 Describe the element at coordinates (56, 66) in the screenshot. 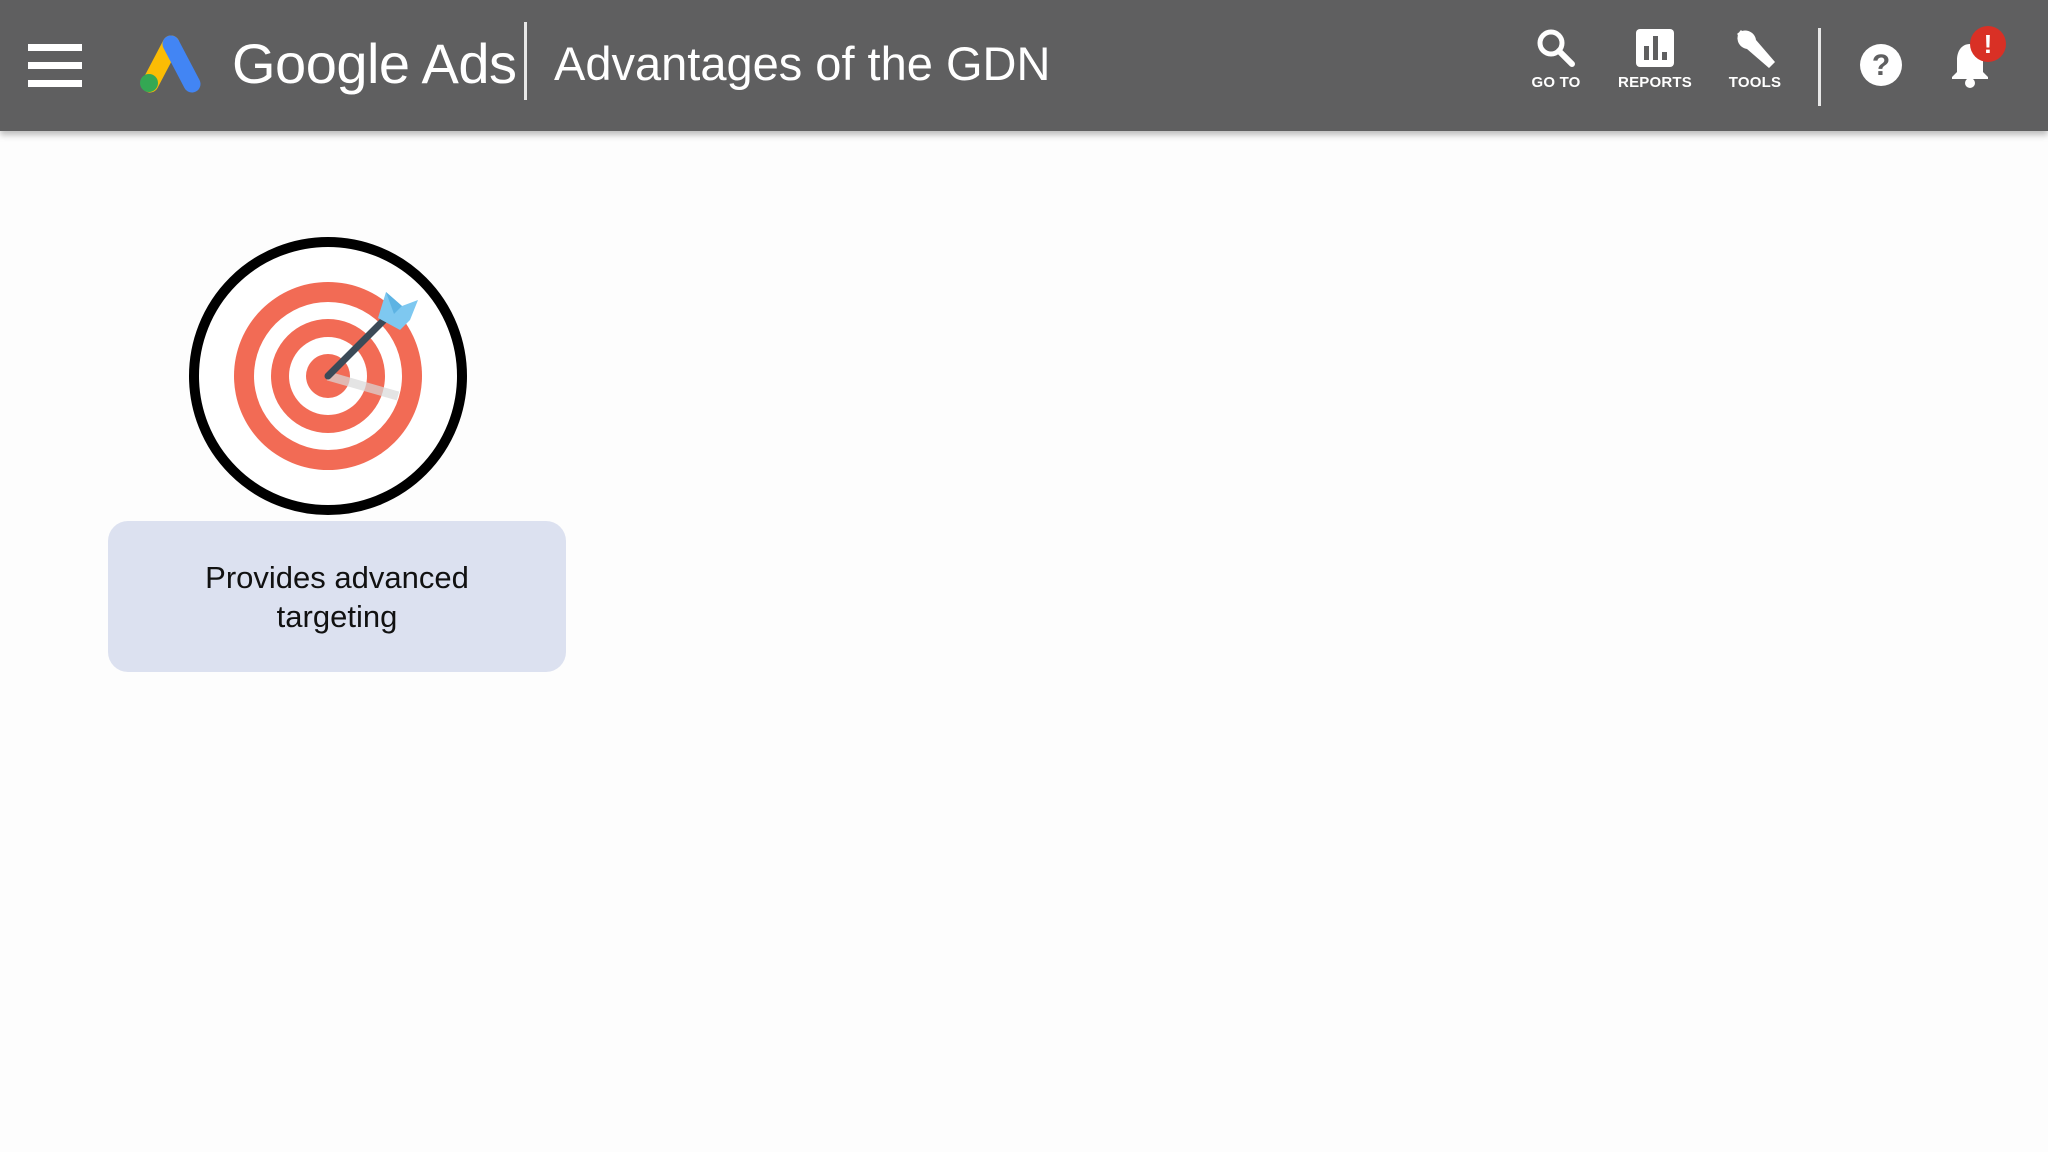

I see `hamburger-menu-icon` at that location.